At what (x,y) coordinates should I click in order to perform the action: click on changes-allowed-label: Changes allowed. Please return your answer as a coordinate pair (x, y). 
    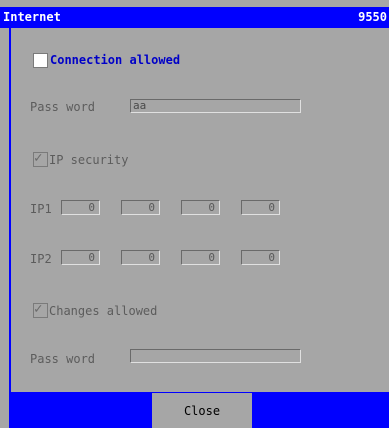
    Looking at the image, I should click on (103, 311).